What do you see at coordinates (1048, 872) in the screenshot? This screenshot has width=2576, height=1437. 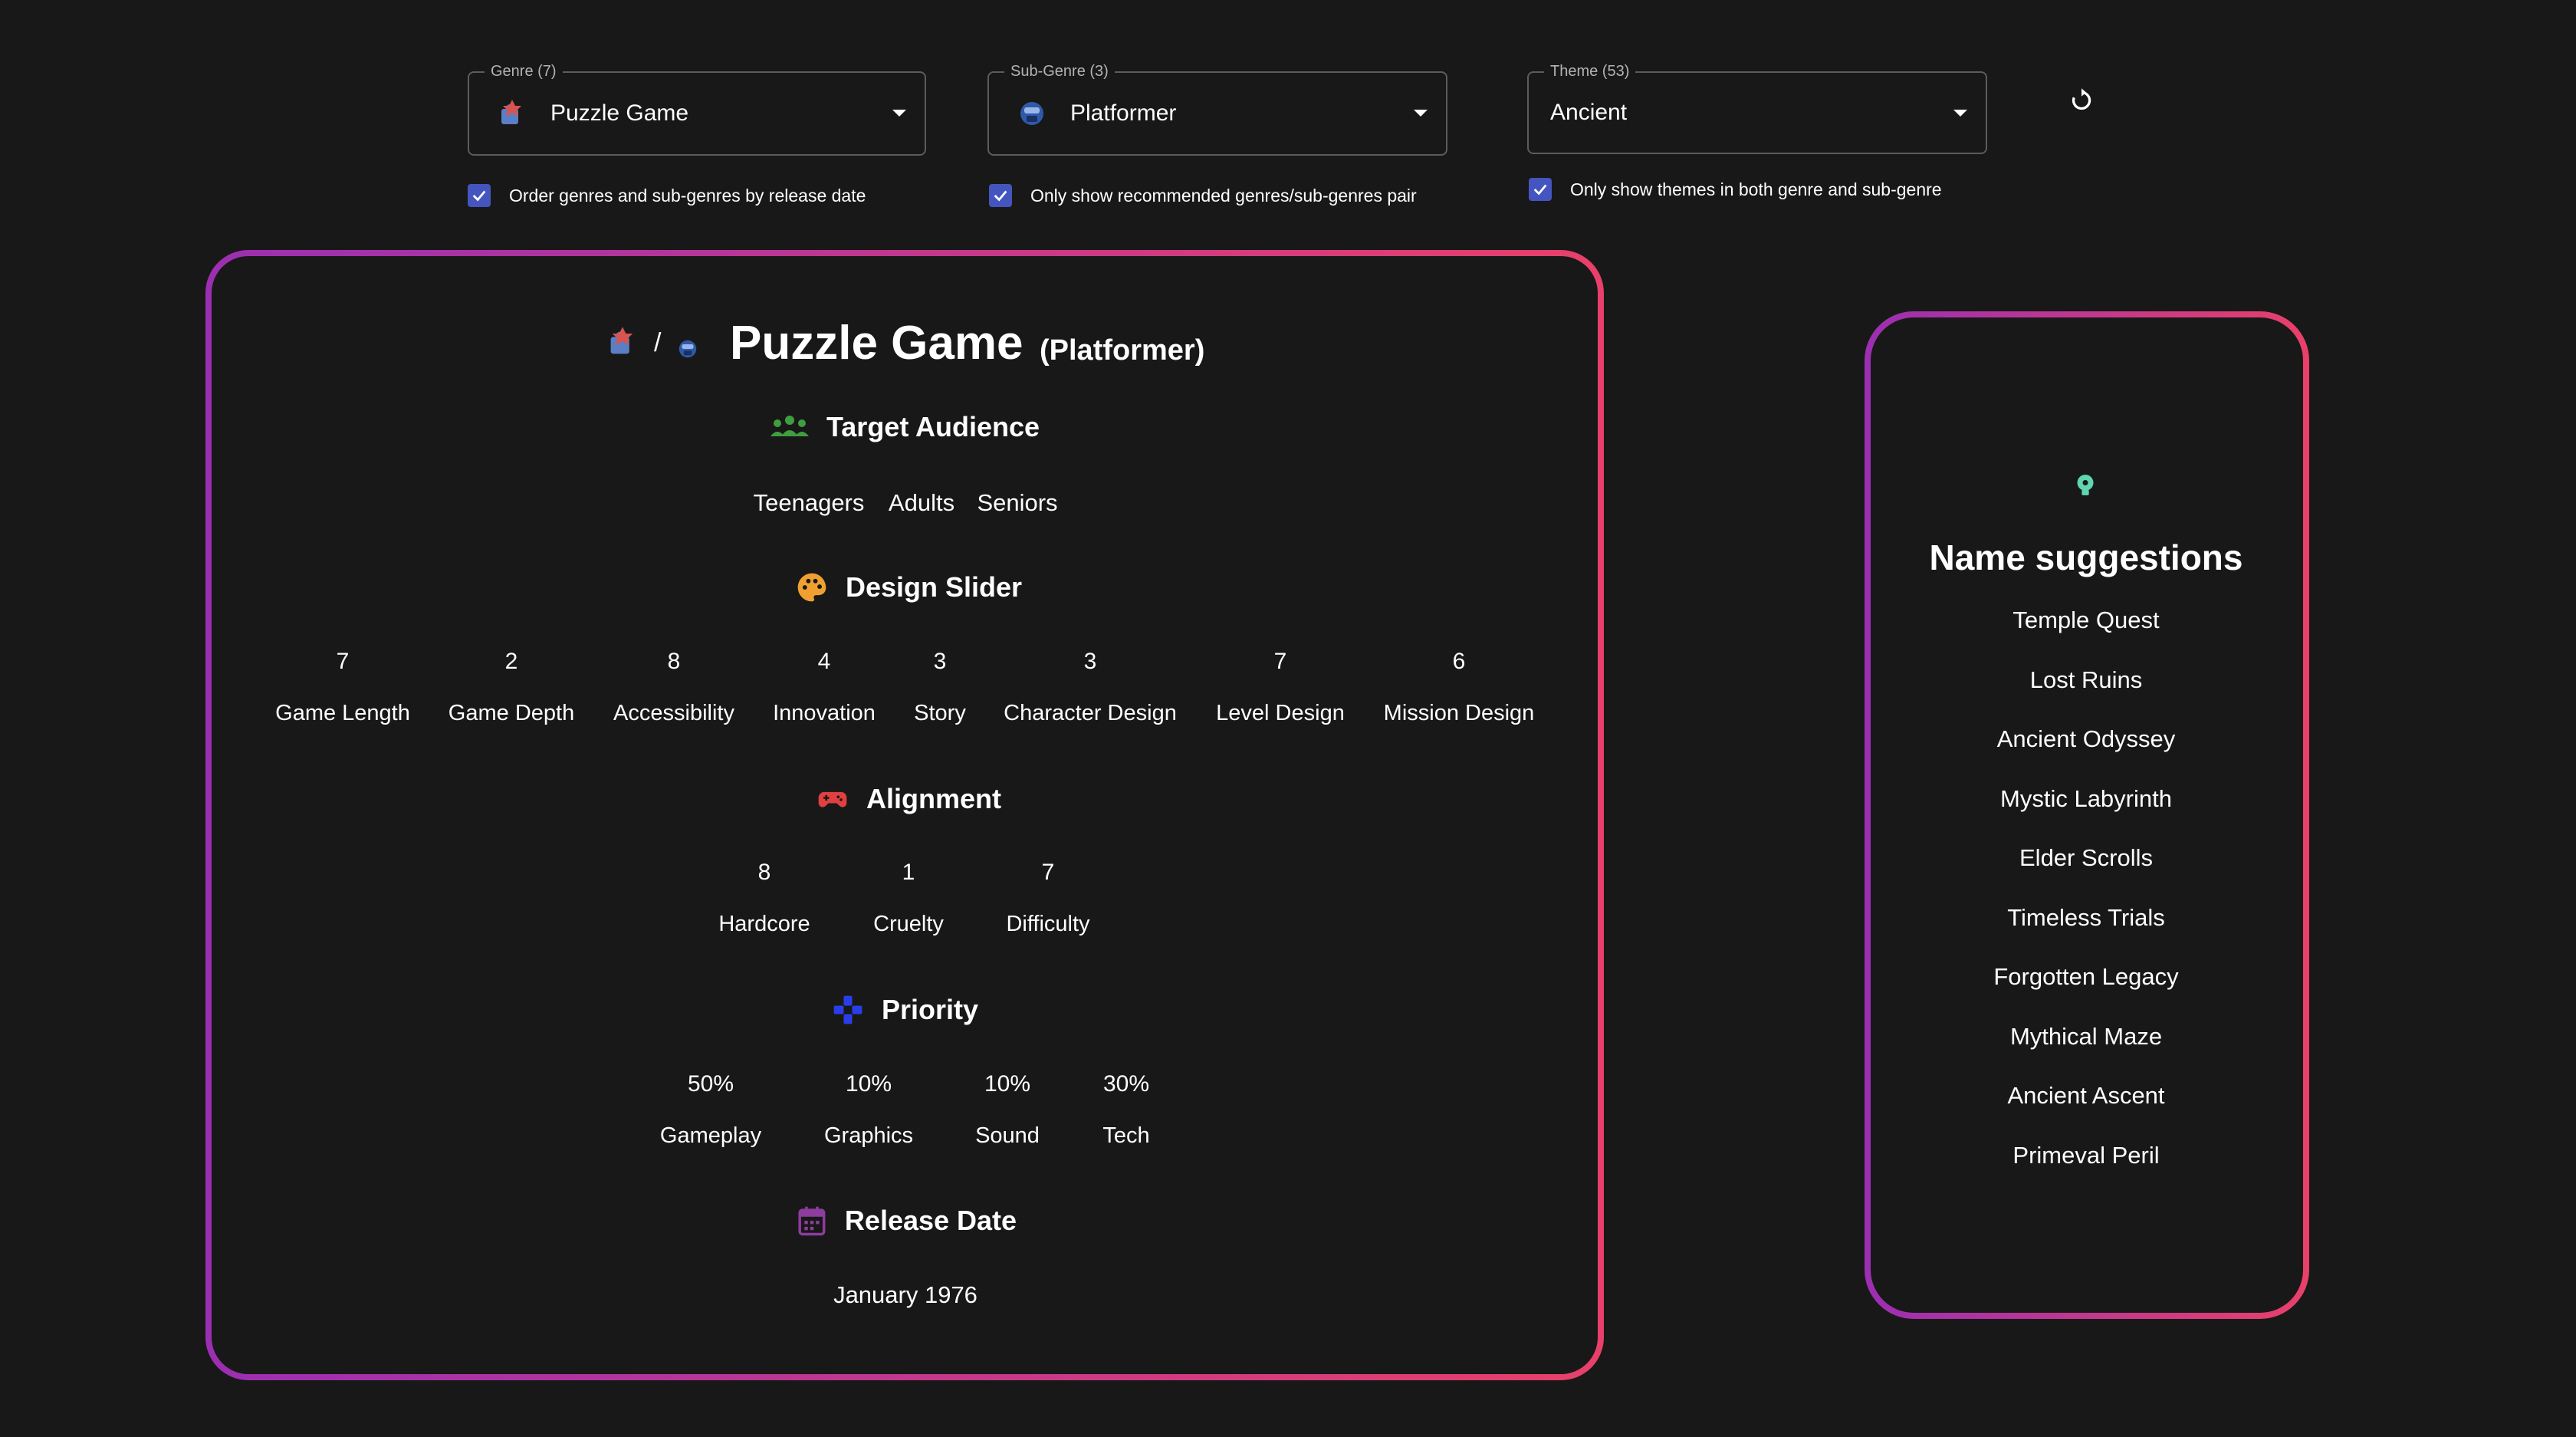 I see `alignment-value-difficulty: 7` at bounding box center [1048, 872].